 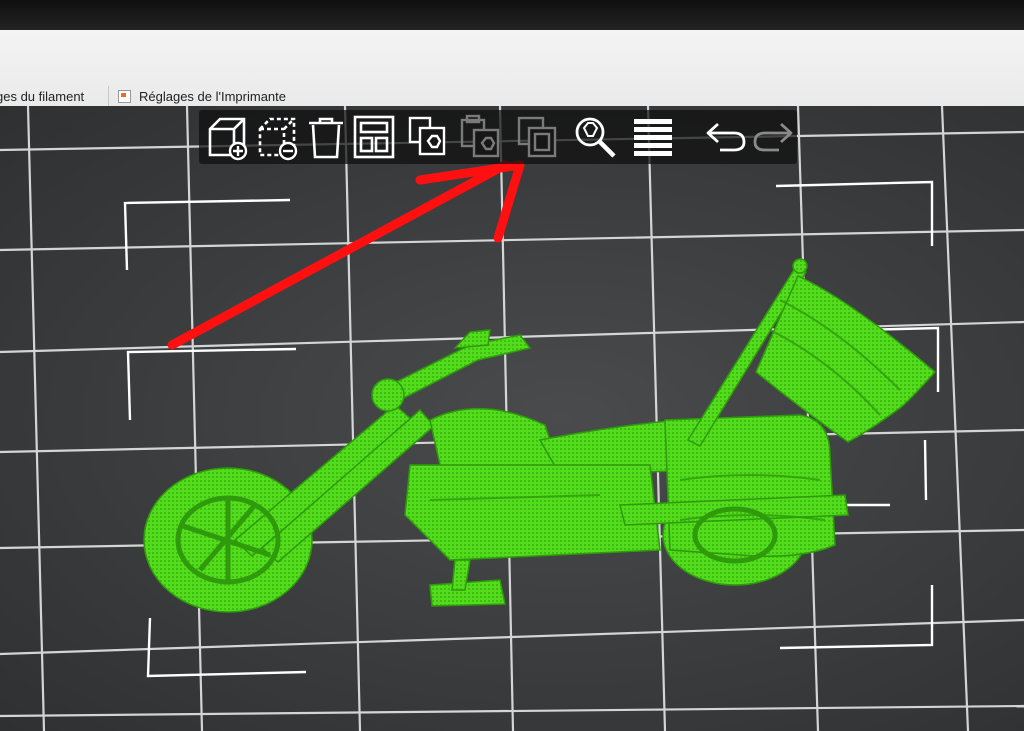 I want to click on cube-plus-icon, so click(x=228, y=139).